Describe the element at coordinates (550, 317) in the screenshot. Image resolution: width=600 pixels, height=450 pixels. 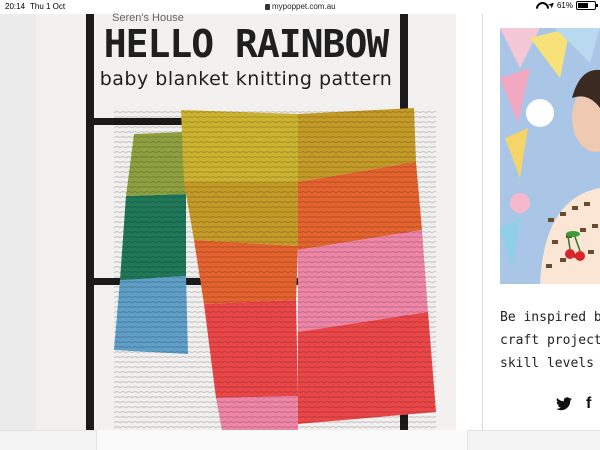
I see `sidebar-text-line: Be inspired b` at that location.